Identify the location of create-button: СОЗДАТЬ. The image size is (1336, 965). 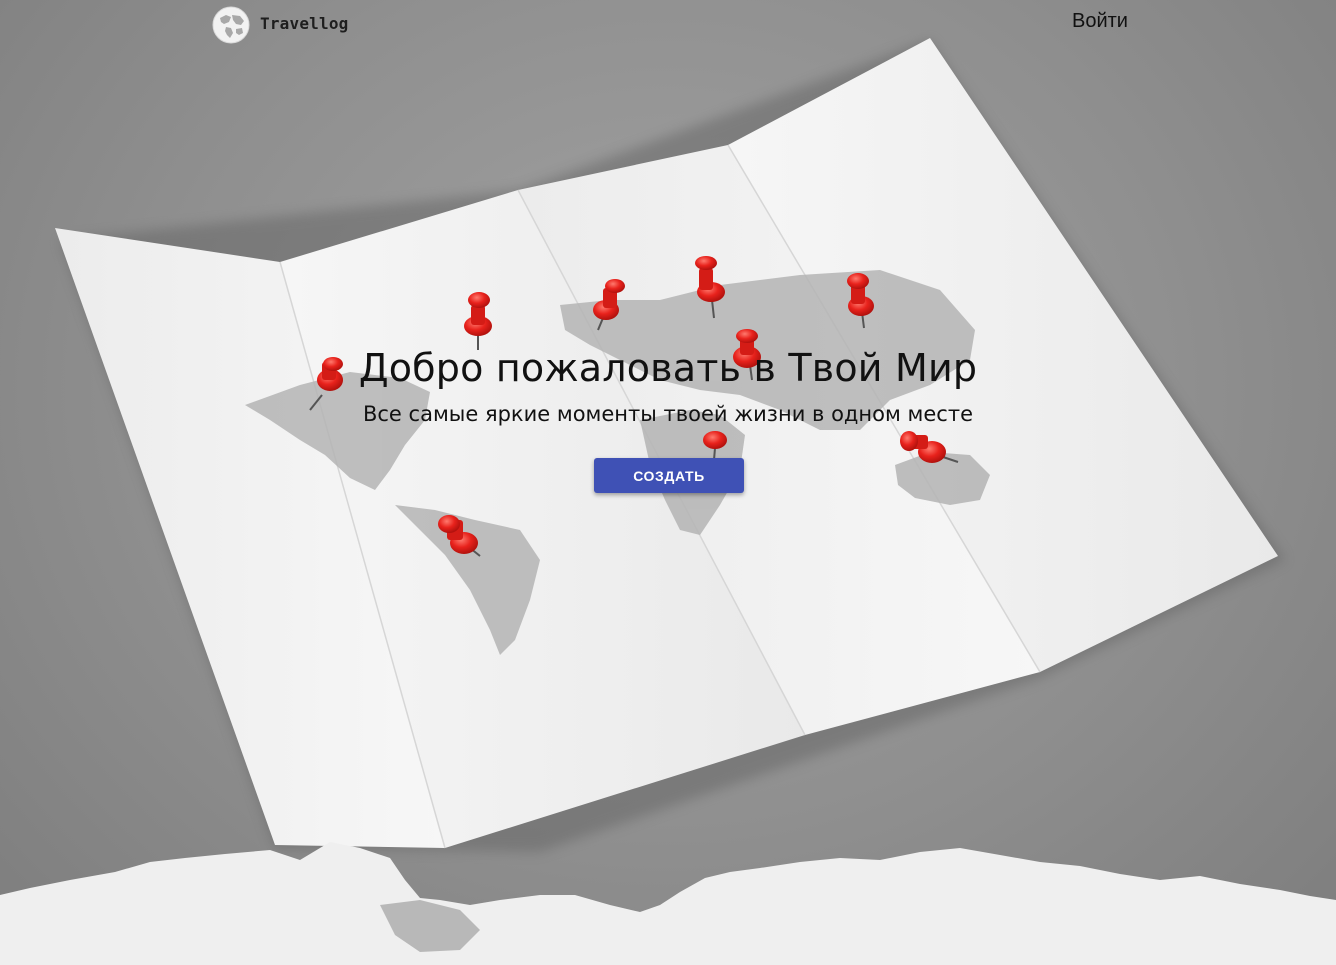
(669, 475).